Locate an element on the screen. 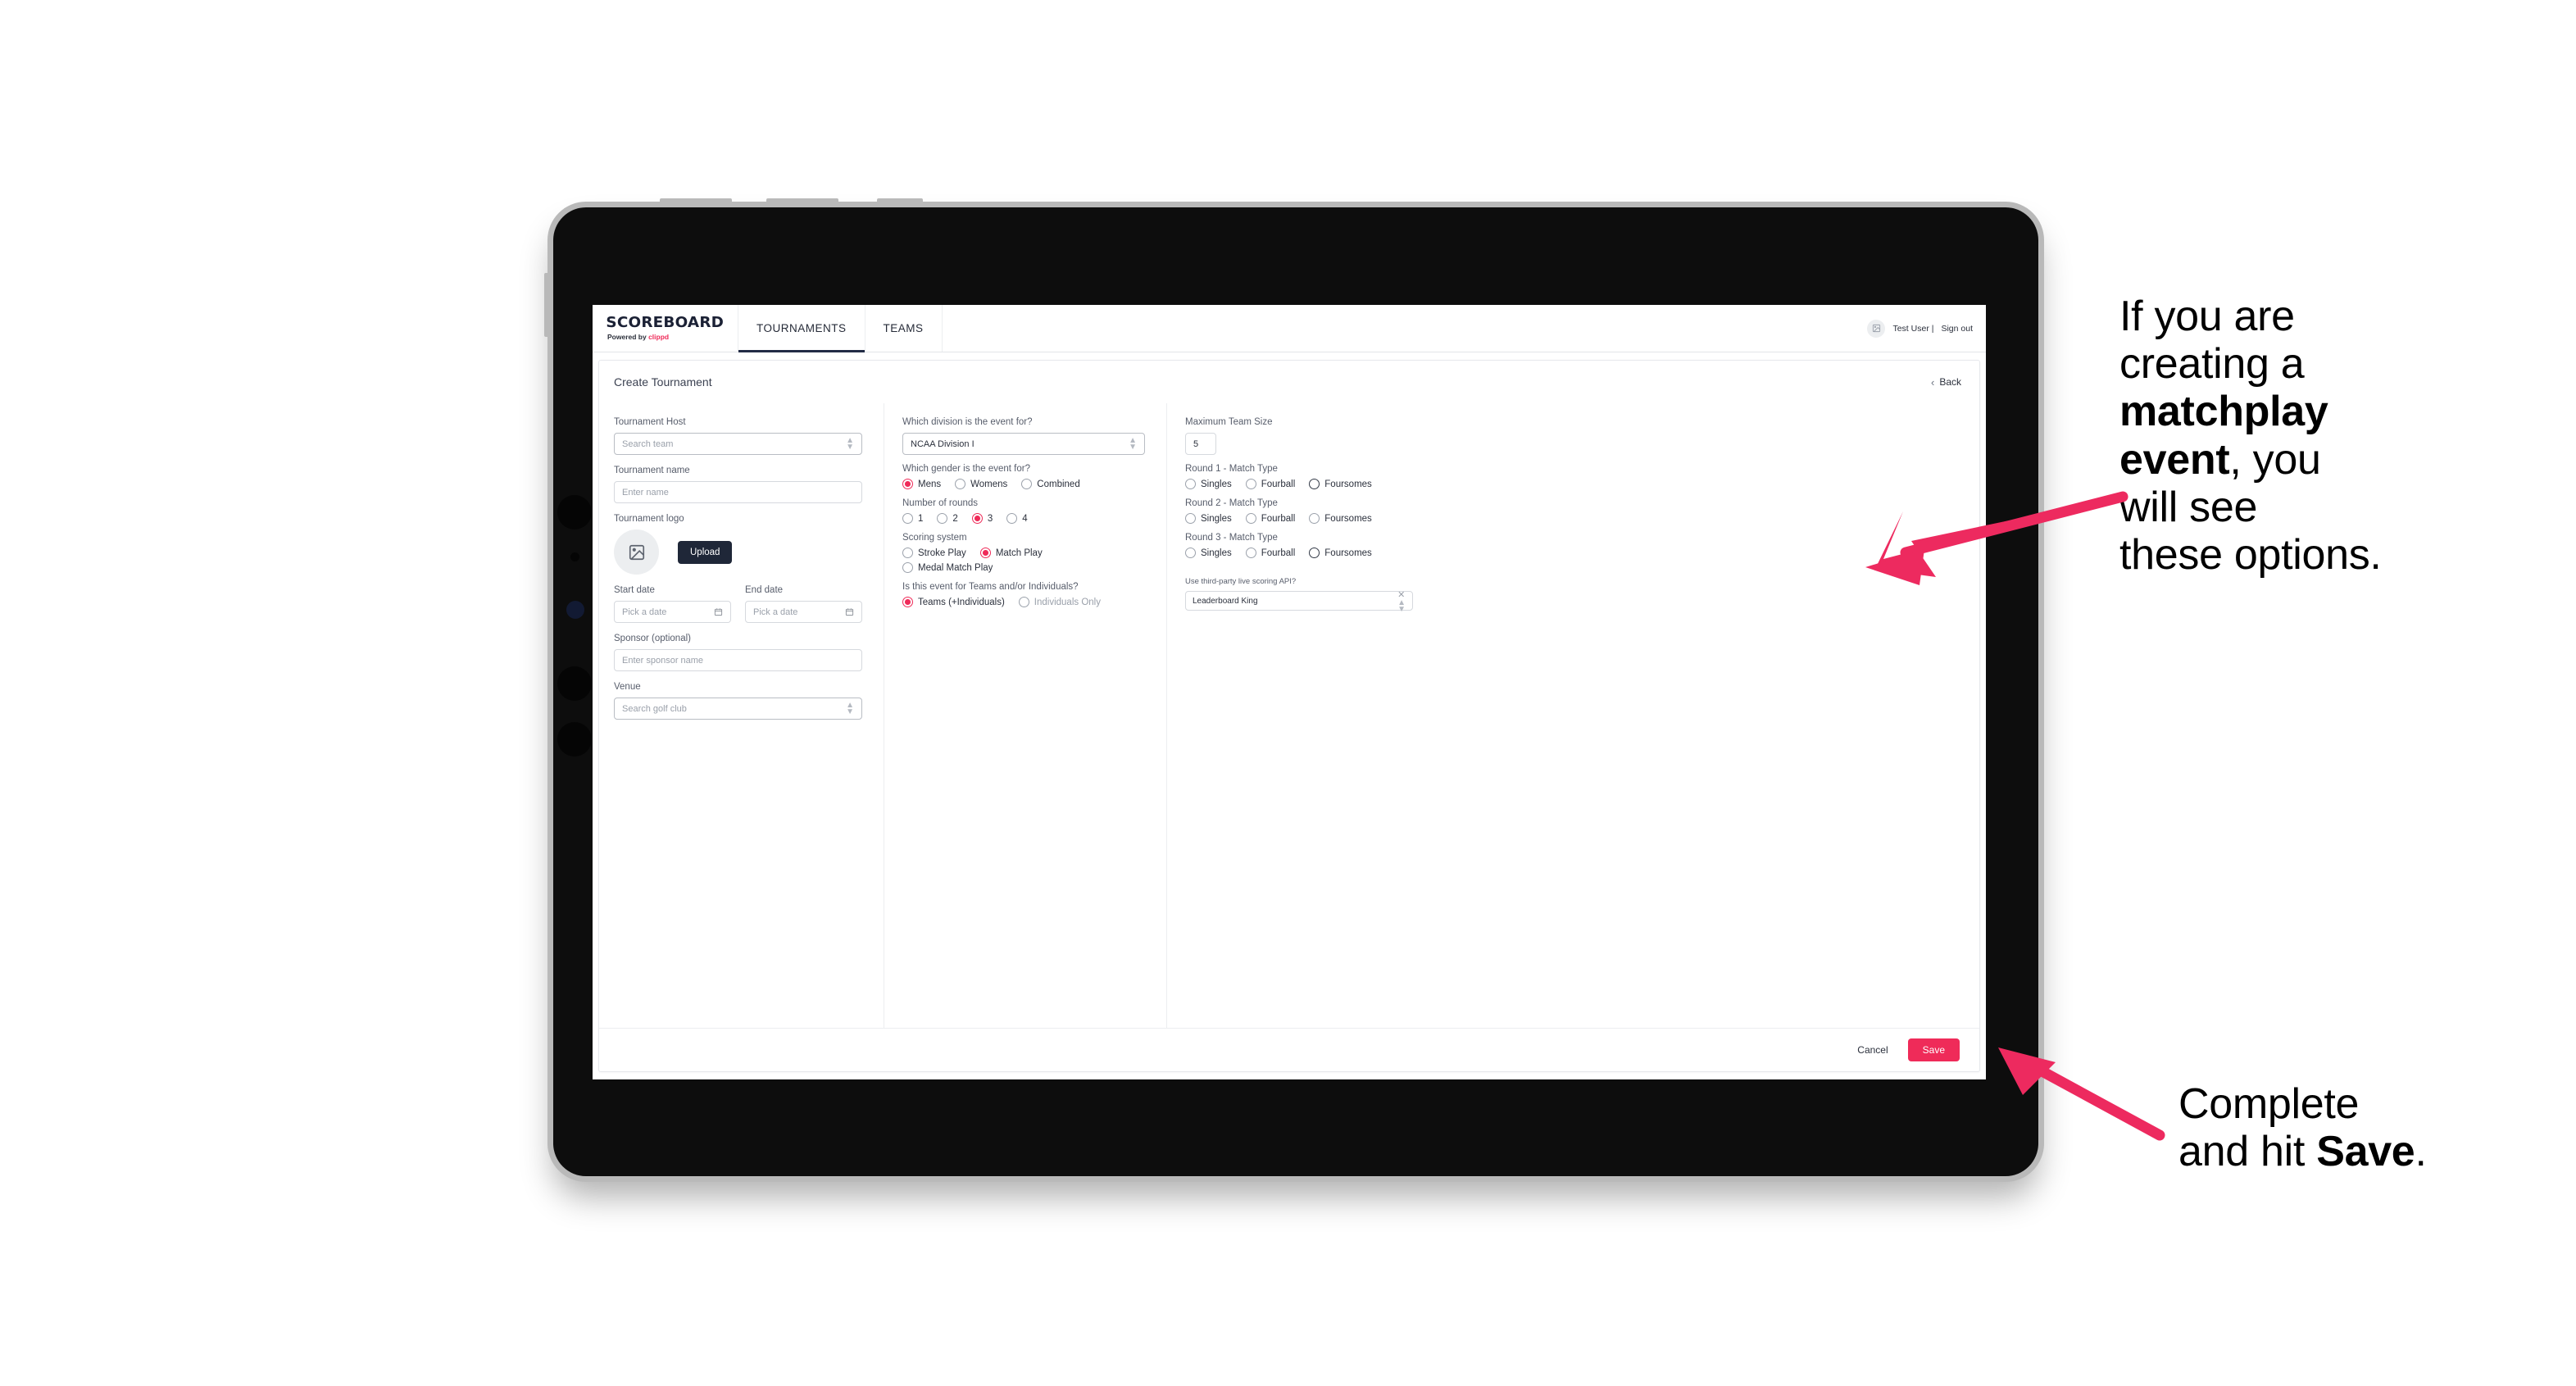  tournament-host-label: Tournament Host is located at coordinates (650, 422).